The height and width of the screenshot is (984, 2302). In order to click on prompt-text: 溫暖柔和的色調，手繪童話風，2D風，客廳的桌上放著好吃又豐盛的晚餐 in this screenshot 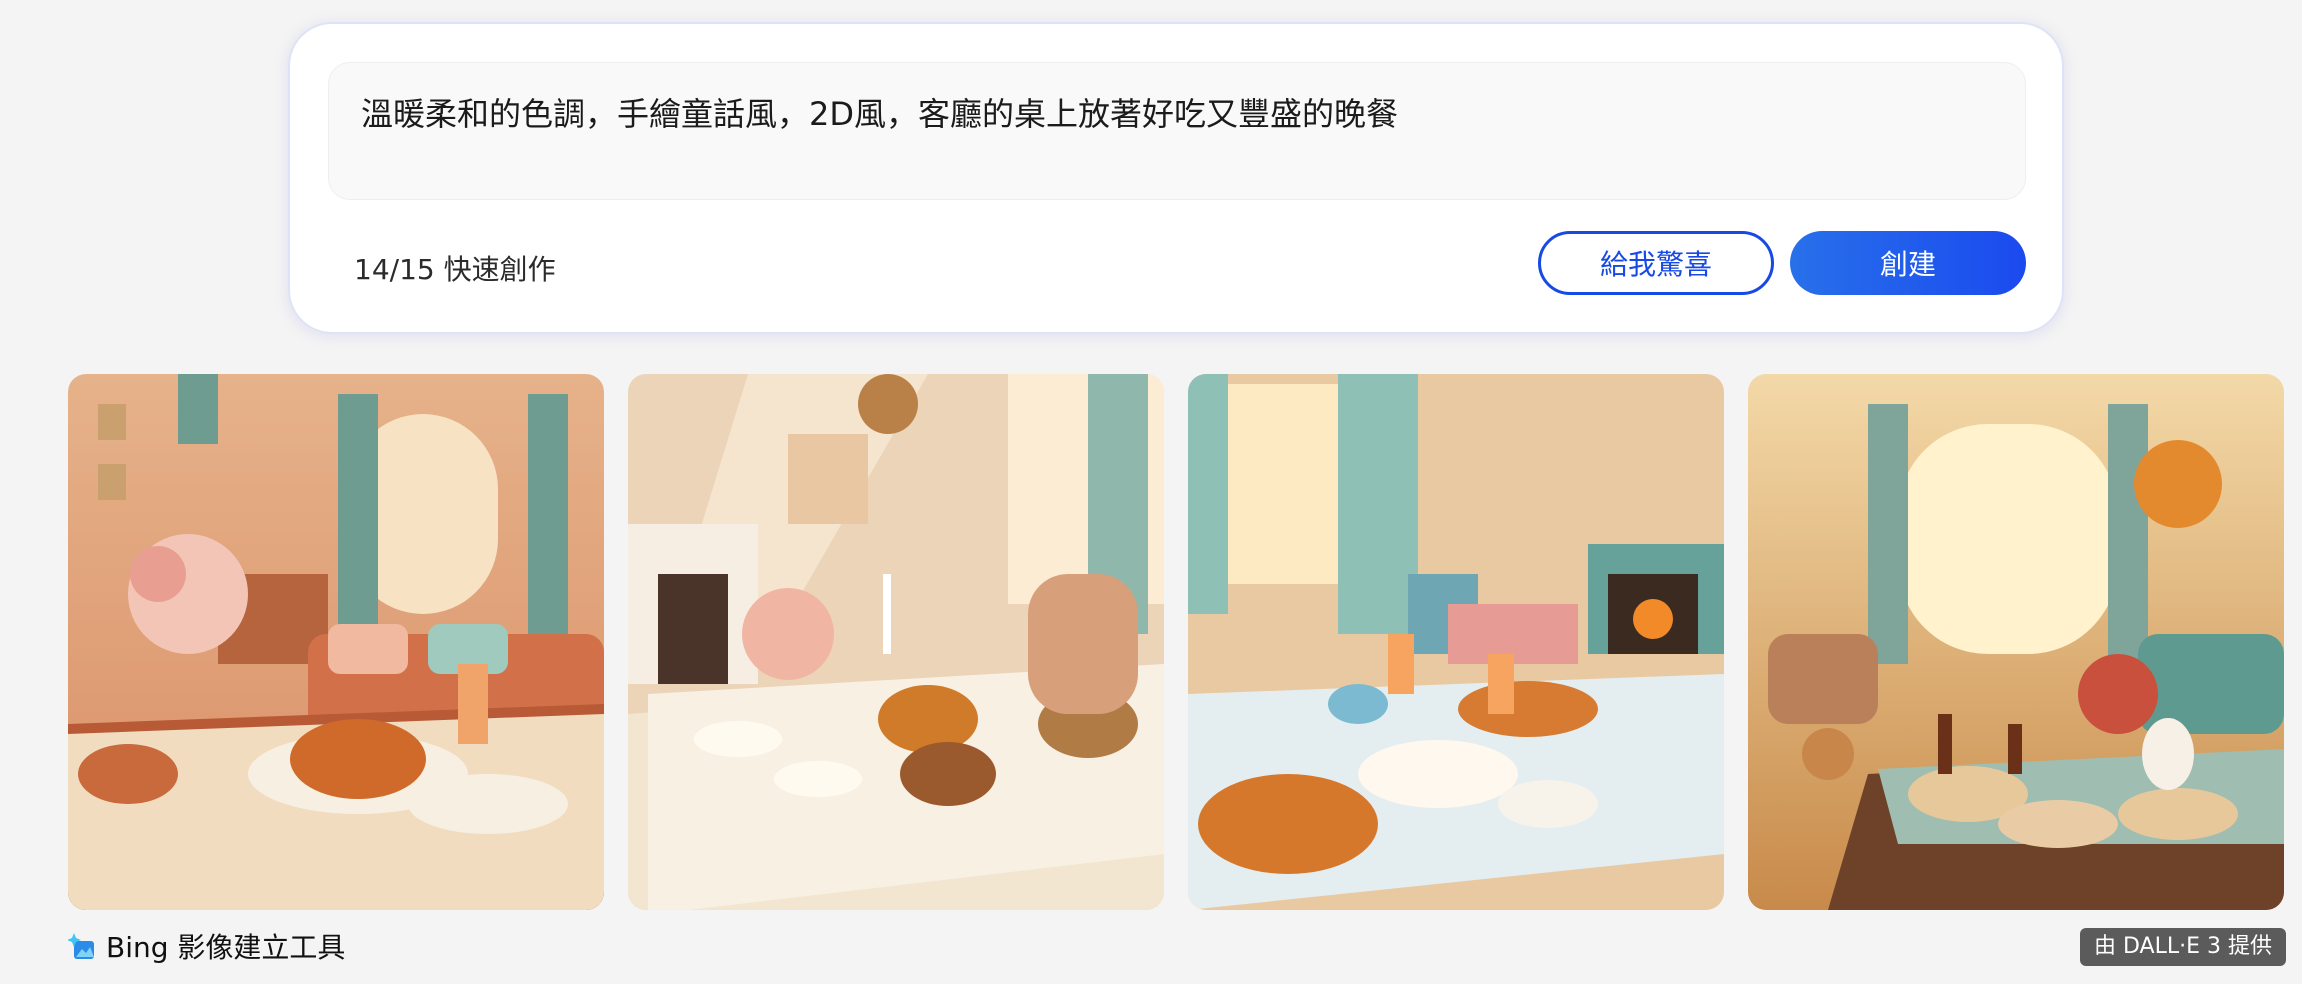, I will do `click(879, 112)`.